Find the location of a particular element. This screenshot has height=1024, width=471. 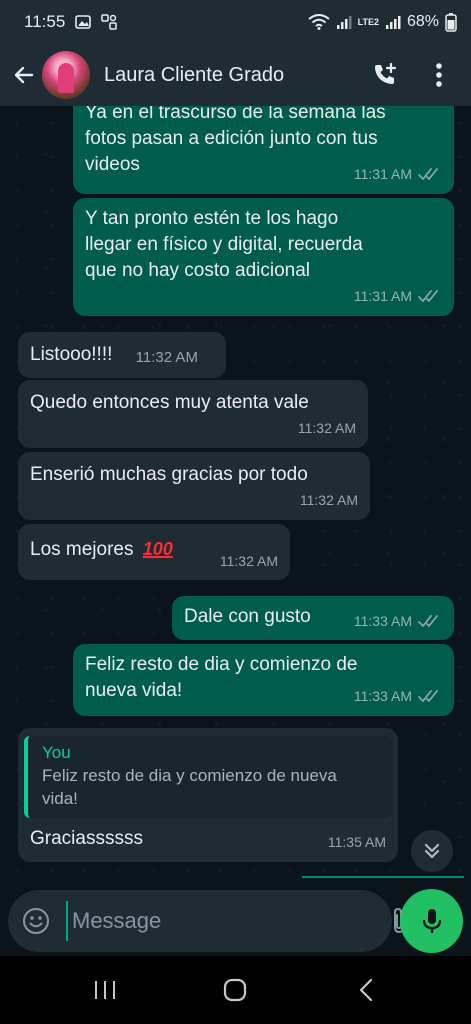

add-call-icon is located at coordinates (385, 75).